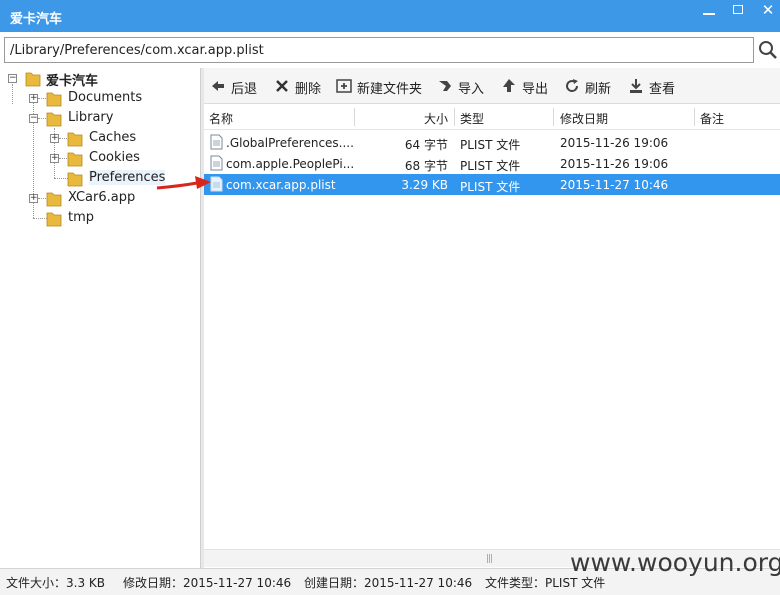 The width and height of the screenshot is (780, 595). I want to click on path-row: /Library/Preferences/com.xcar.app.plist, so click(390, 50).